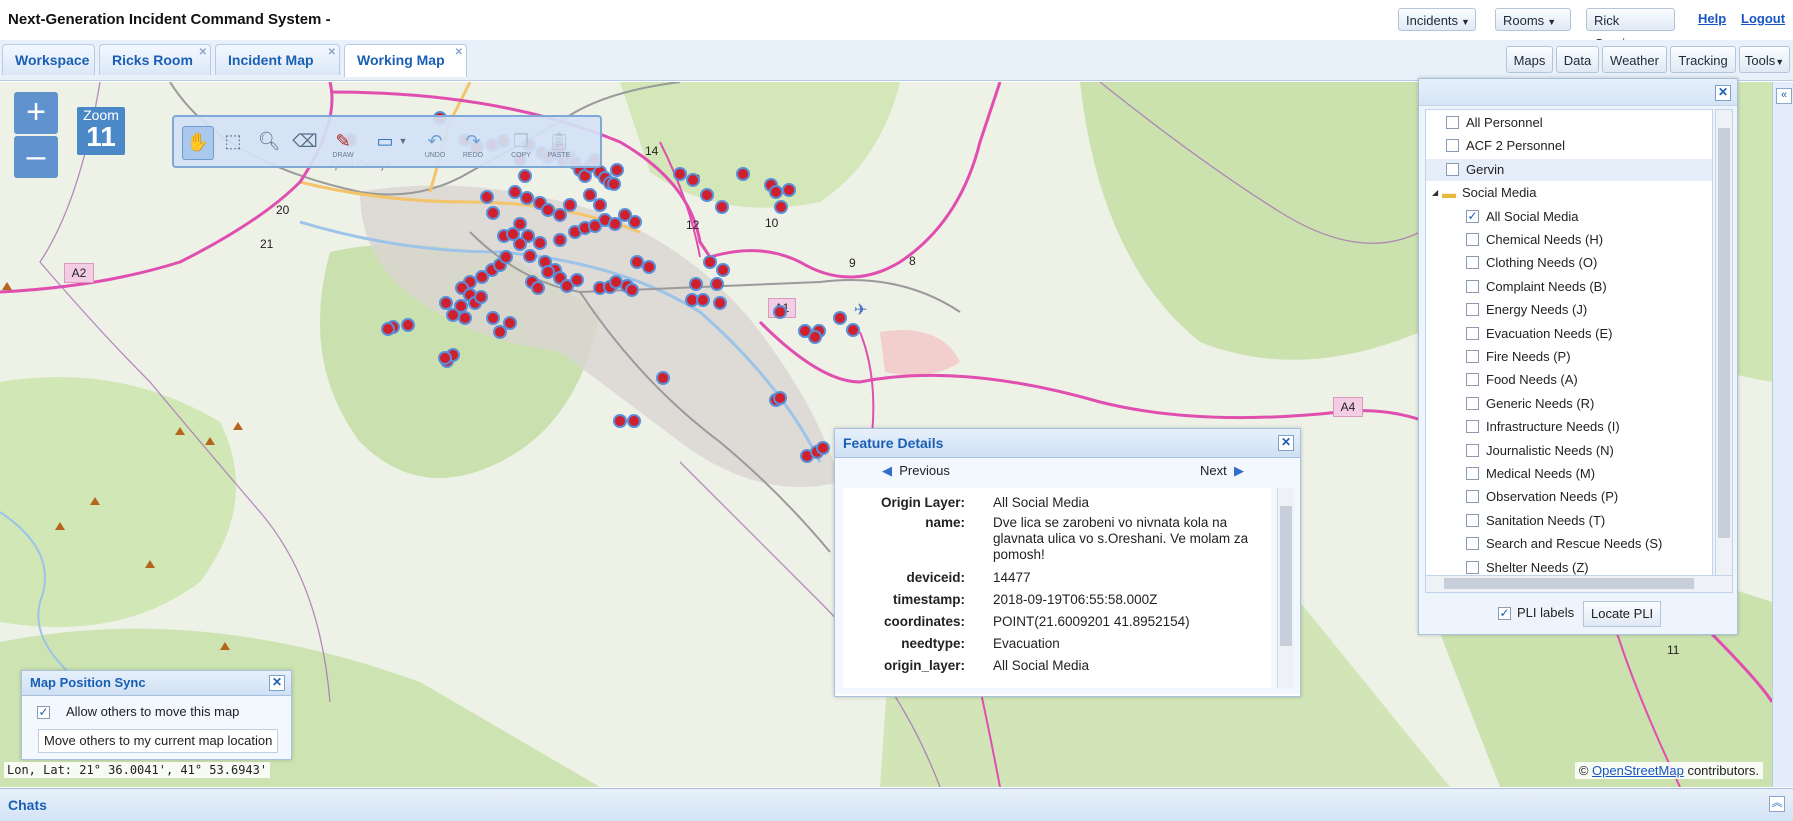 This screenshot has height=821, width=1793. I want to click on help-link: Help, so click(1712, 18).